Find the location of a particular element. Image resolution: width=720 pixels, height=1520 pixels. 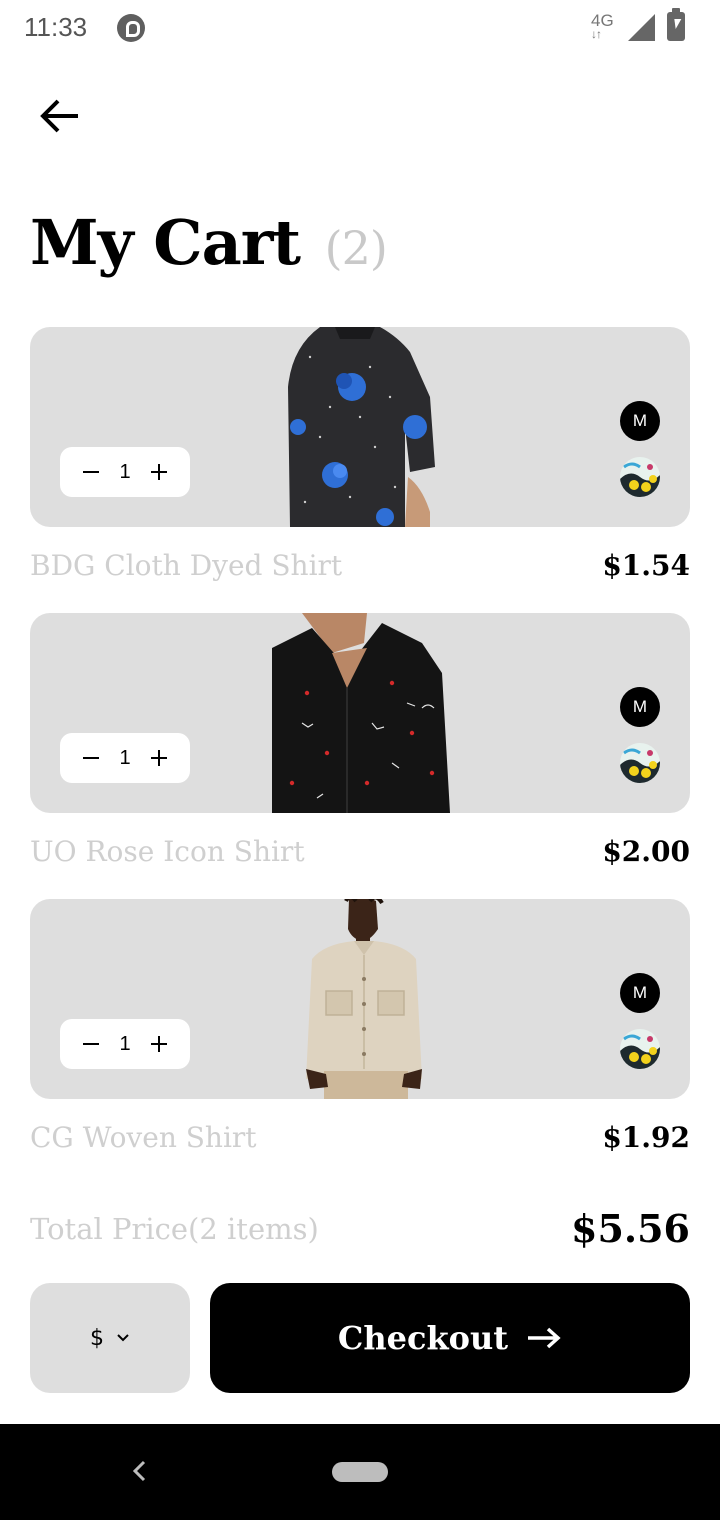

currency-value: $ is located at coordinates (97, 1338).